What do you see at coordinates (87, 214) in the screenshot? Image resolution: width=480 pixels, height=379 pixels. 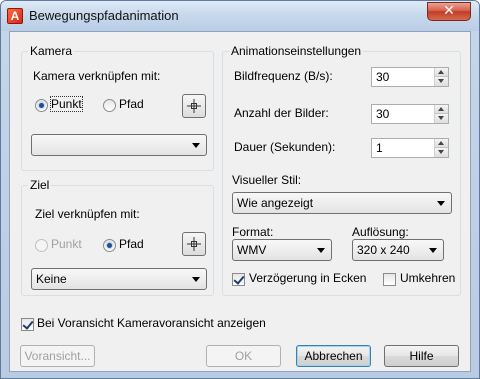 I see `target-link-label: Ziel verknüpfen mit:` at bounding box center [87, 214].